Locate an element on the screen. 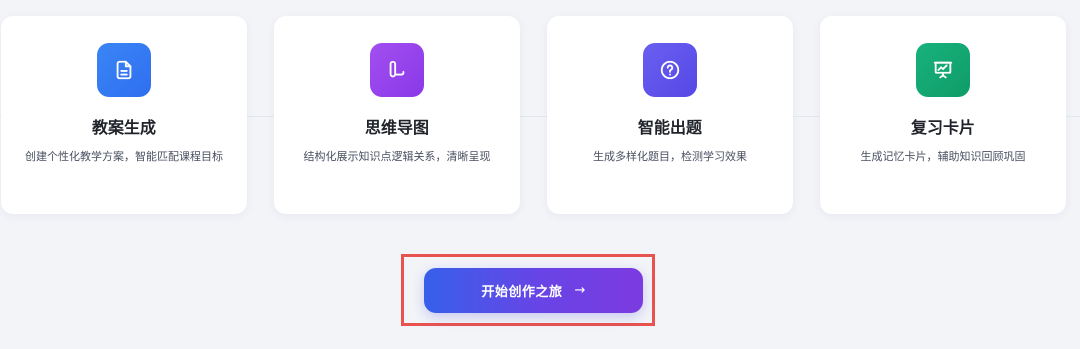  start-creating-button: 开始创作之旅 → is located at coordinates (533, 290).